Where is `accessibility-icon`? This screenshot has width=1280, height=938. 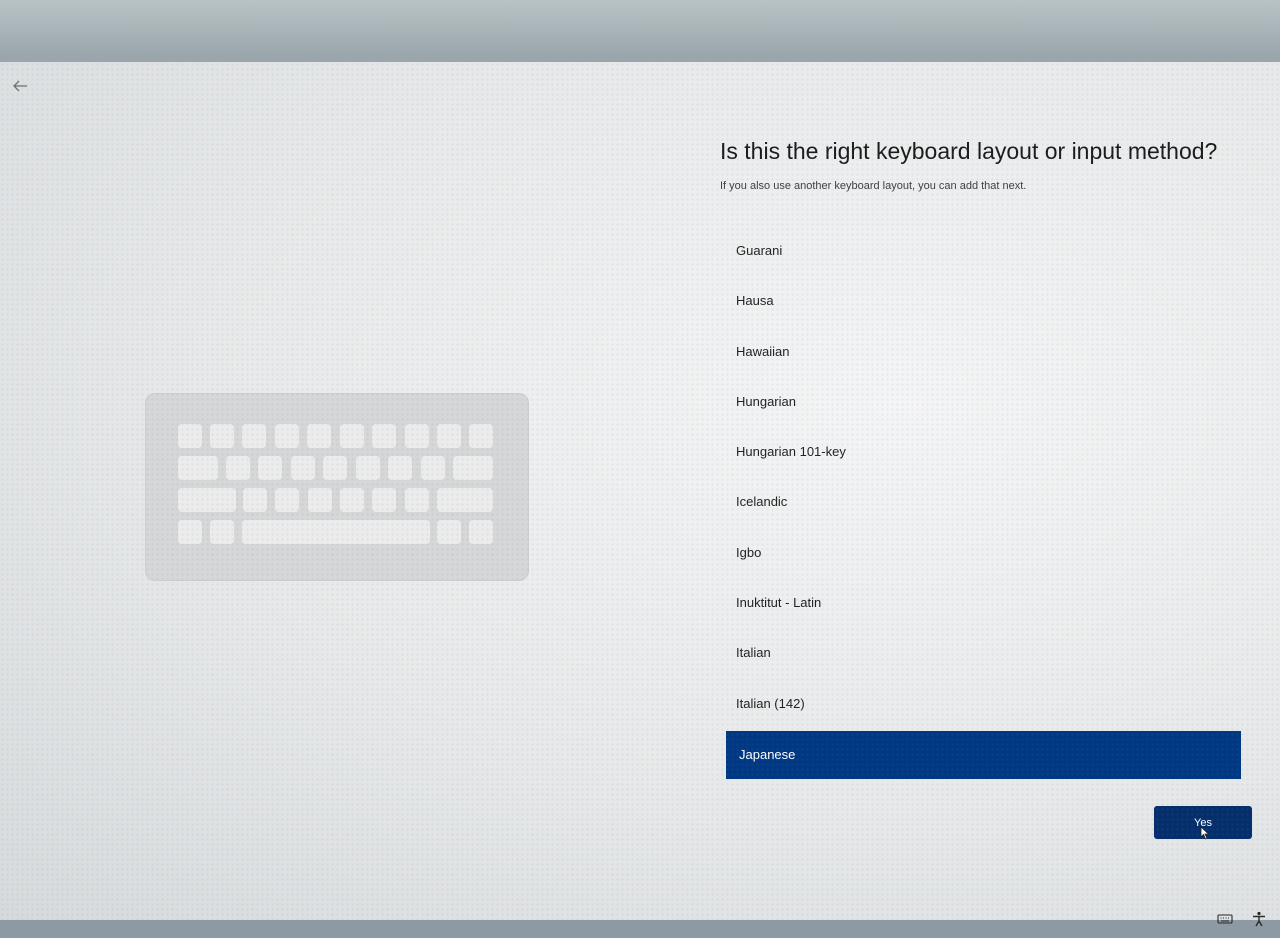
accessibility-icon is located at coordinates (1259, 919).